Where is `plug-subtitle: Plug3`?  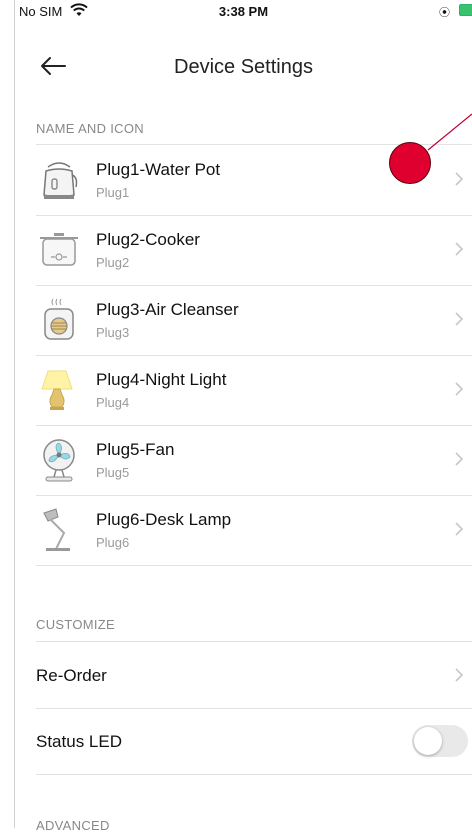
plug-subtitle: Plug3 is located at coordinates (113, 332).